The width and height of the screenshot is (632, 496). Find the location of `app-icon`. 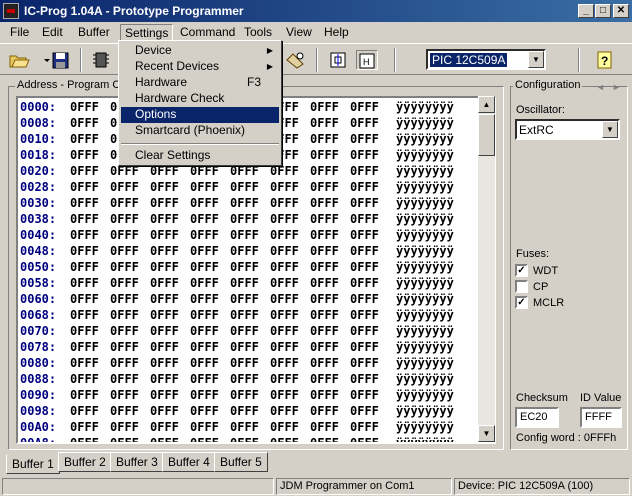

app-icon is located at coordinates (11, 11).